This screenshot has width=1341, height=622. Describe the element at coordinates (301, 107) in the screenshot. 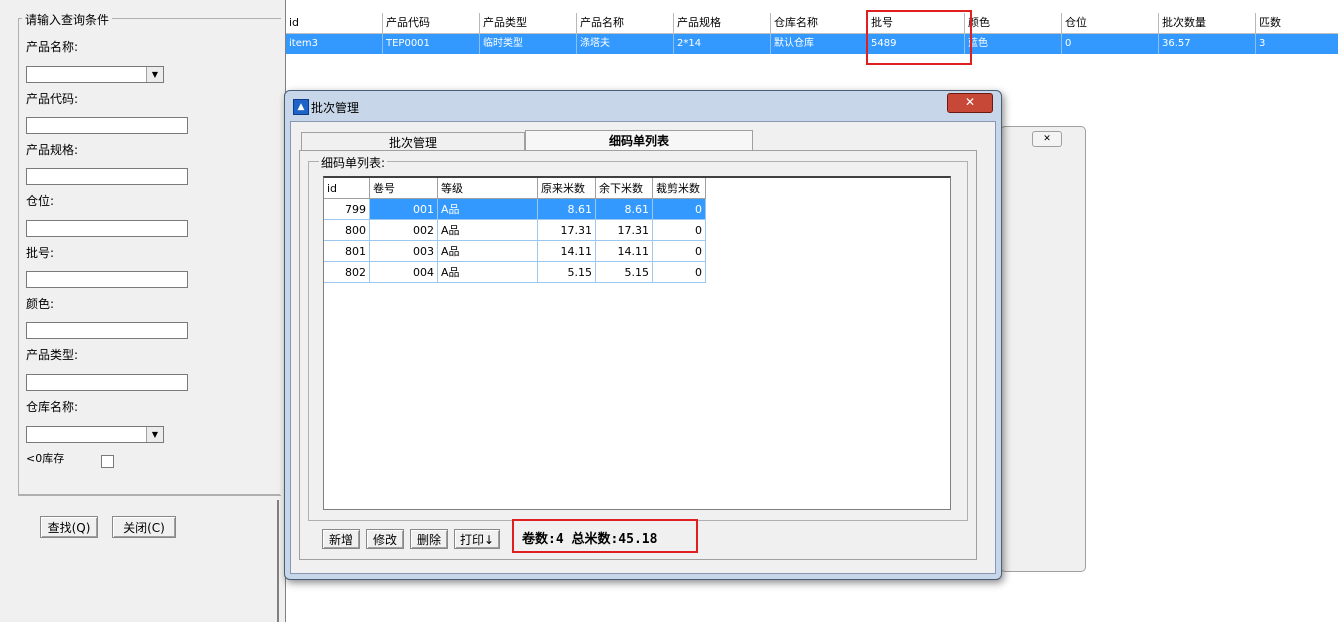

I see `app-icon: ▲` at that location.